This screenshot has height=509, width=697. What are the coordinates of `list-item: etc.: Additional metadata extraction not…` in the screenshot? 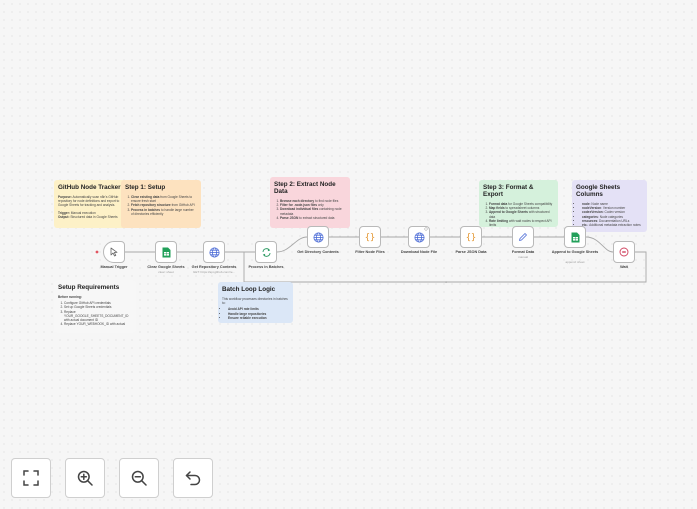 It's located at (612, 225).